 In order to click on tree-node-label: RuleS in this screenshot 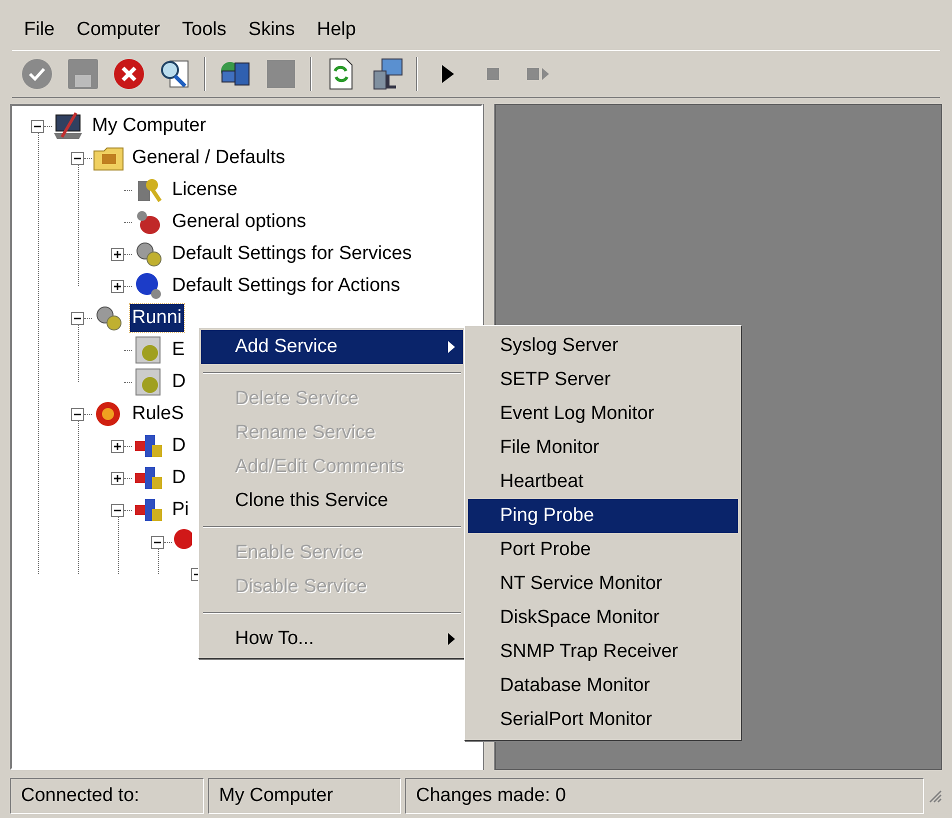, I will do `click(158, 414)`.